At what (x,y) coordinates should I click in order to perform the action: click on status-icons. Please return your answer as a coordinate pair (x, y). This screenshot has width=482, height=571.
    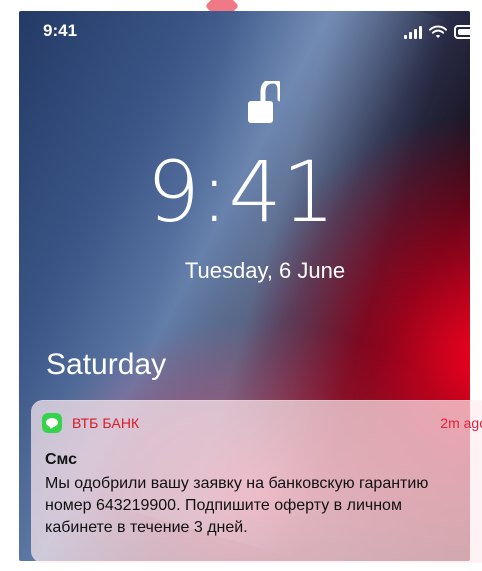
    Looking at the image, I should click on (443, 32).